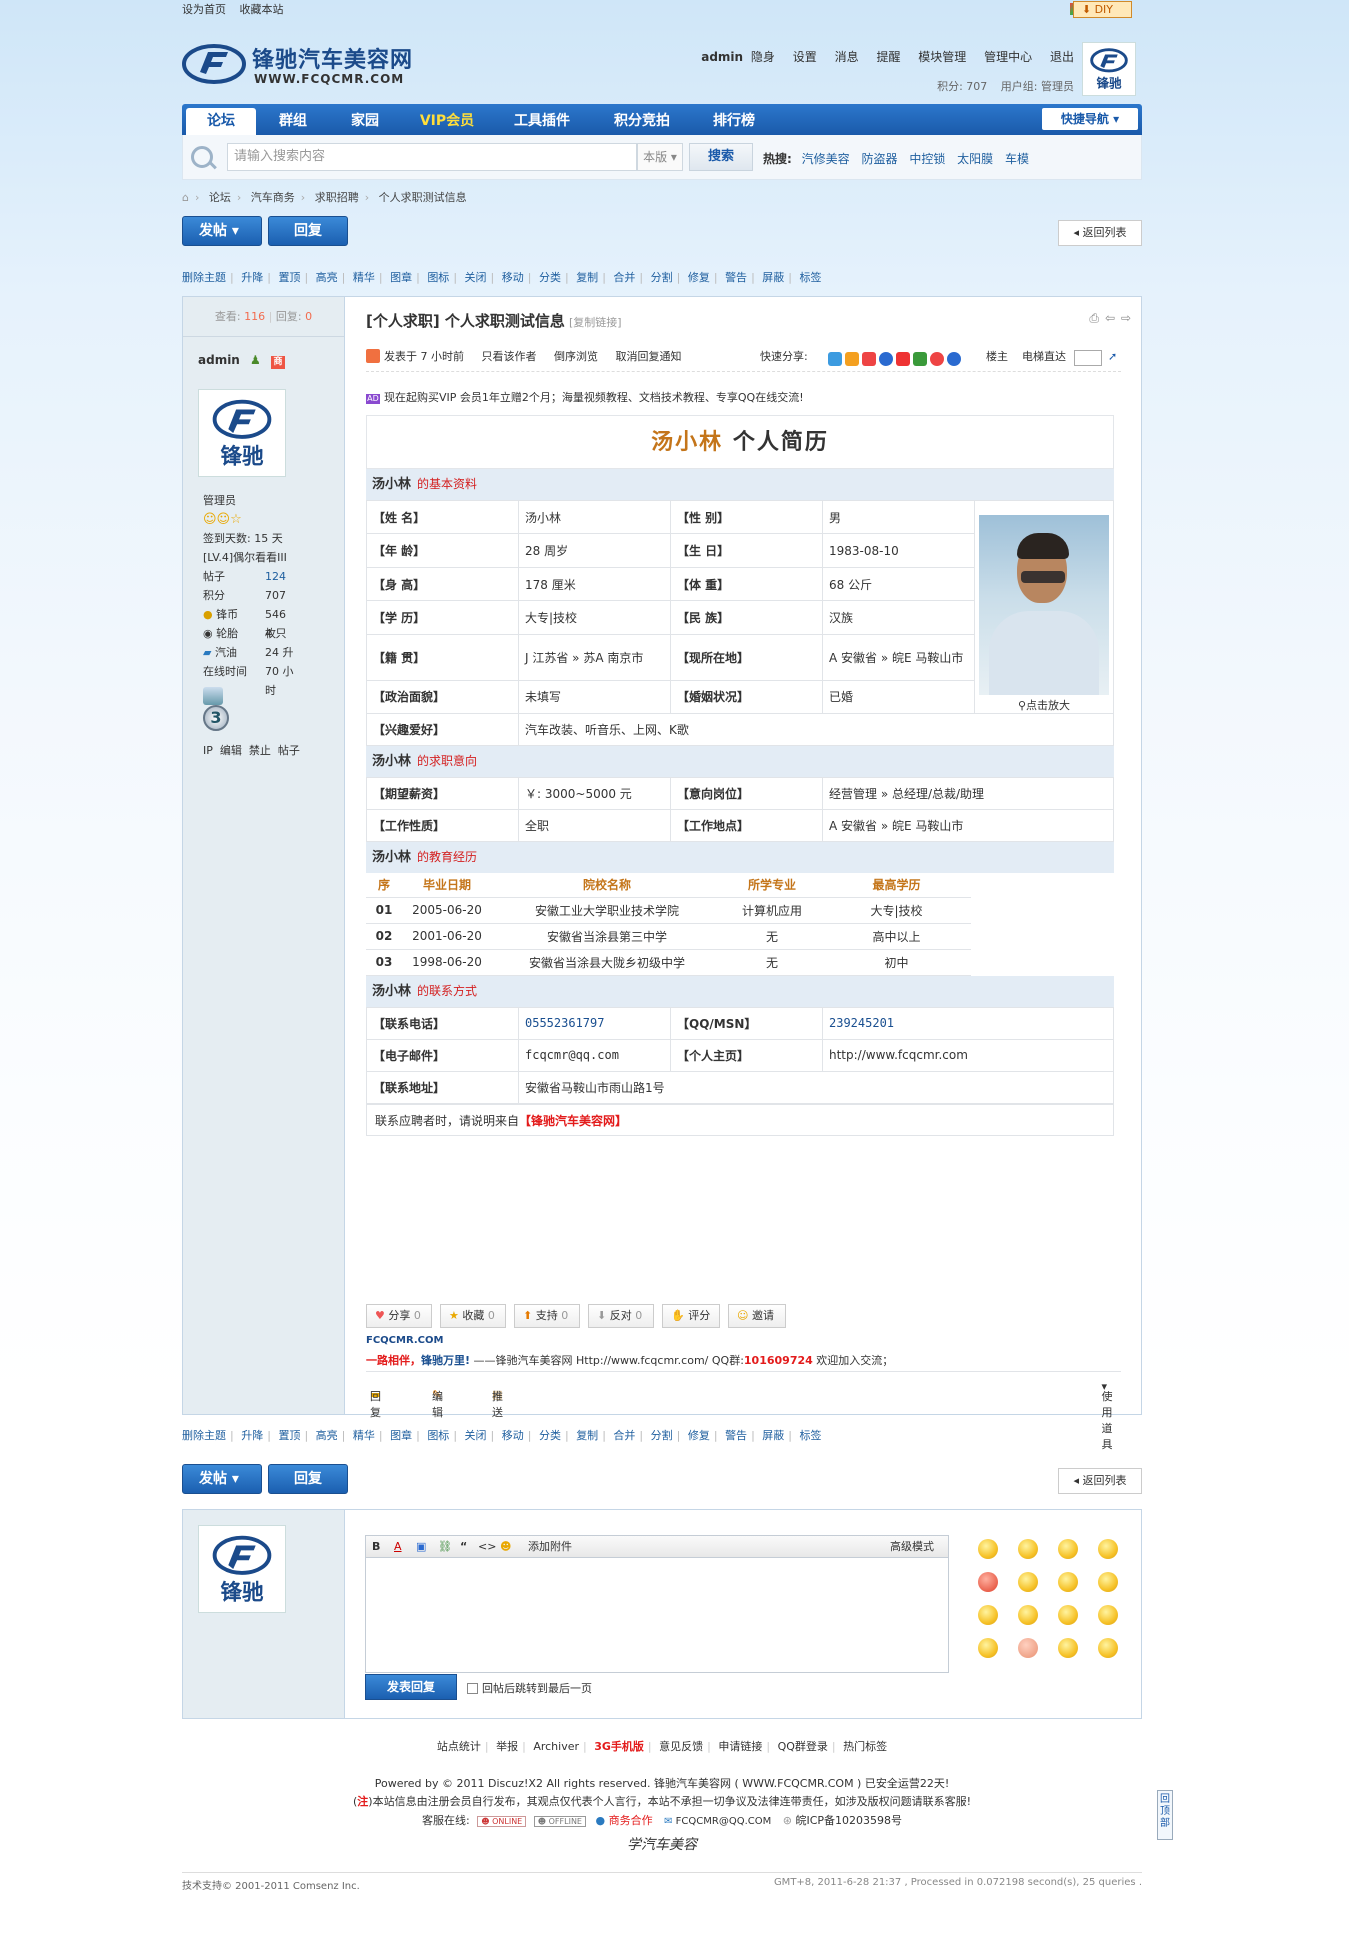 This screenshot has height=1939, width=1349. I want to click on jump-to-last-checkbox: 回帖后跳转到最后一页, so click(529, 1688).